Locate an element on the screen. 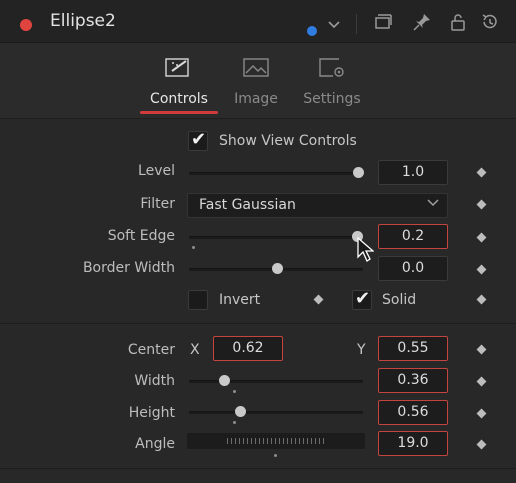  angle-thumbwheel is located at coordinates (276, 441).